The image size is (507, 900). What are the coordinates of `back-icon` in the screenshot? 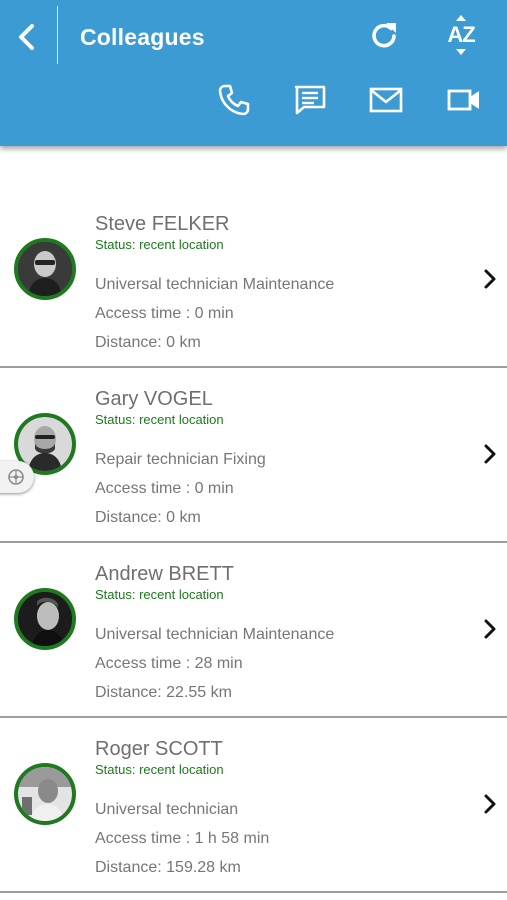 It's located at (26, 37).